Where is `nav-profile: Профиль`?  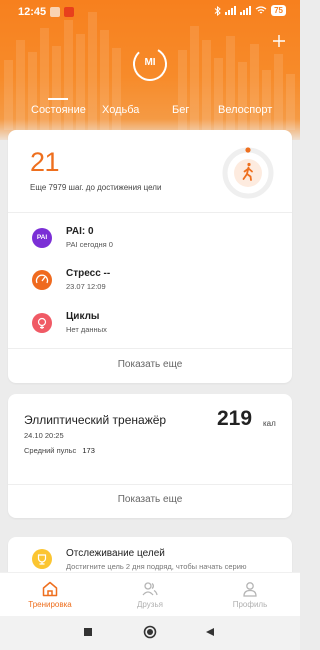 nav-profile: Профиль is located at coordinates (250, 595).